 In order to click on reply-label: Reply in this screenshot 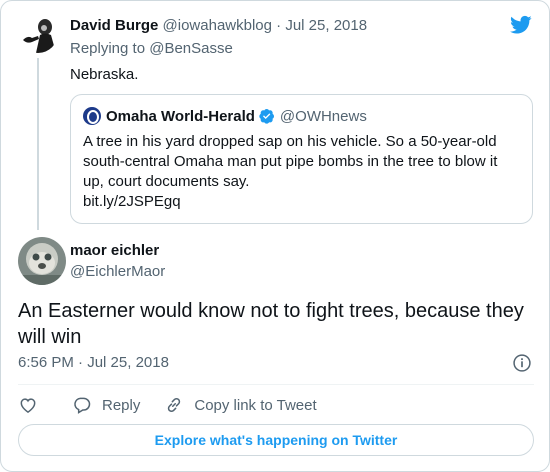, I will do `click(121, 405)`.